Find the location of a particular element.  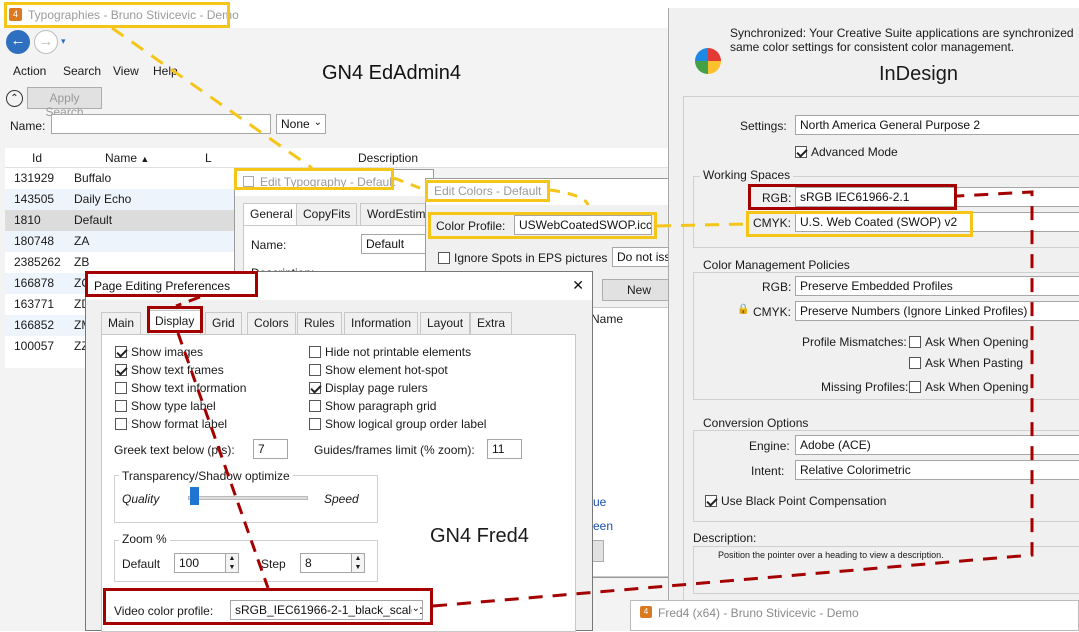

yellow-connector-typo is located at coordinates (212, 98).